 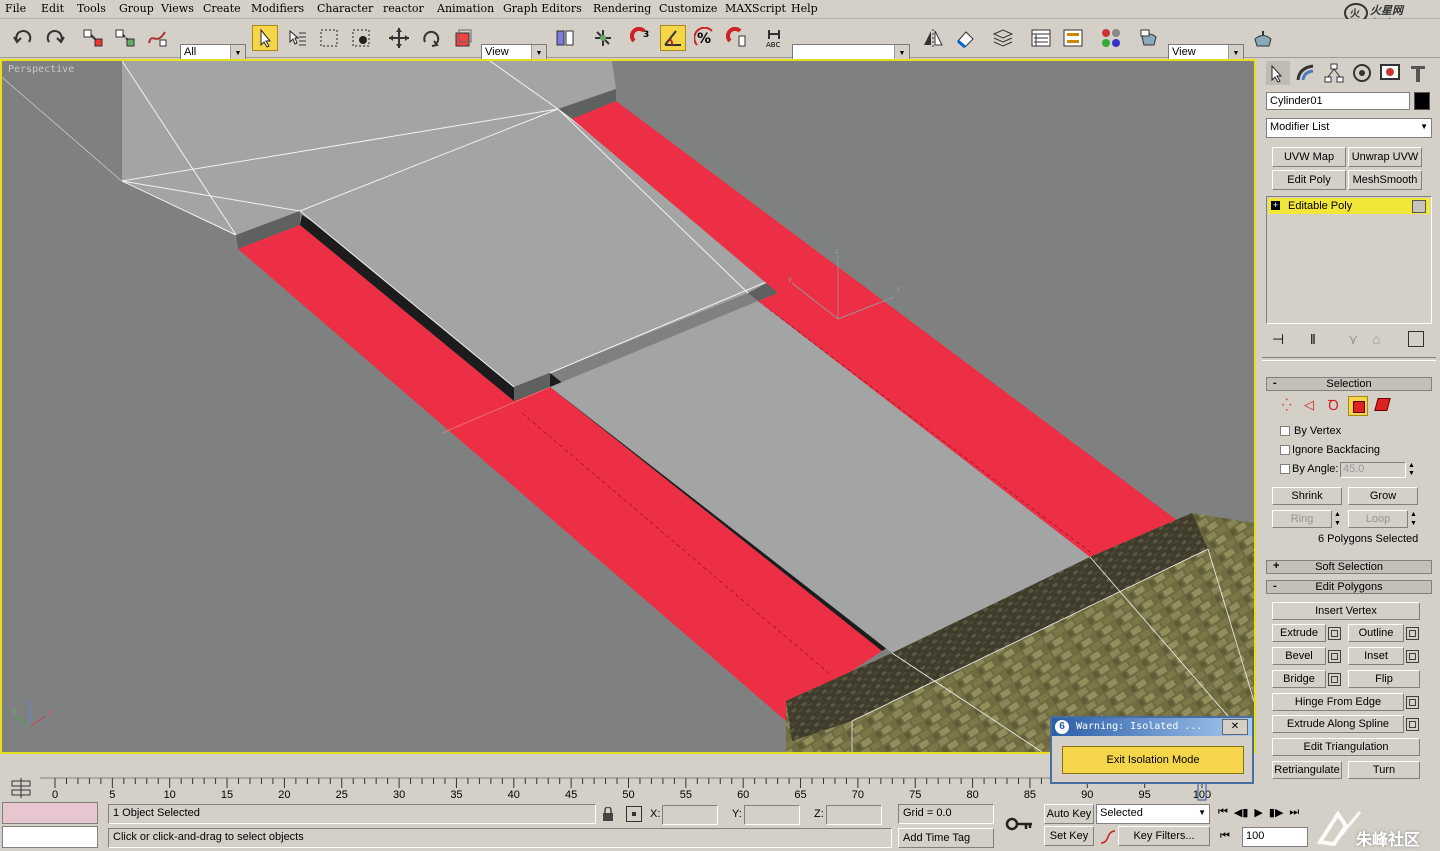 What do you see at coordinates (1384, 679) in the screenshot?
I see `flip-button: Flip` at bounding box center [1384, 679].